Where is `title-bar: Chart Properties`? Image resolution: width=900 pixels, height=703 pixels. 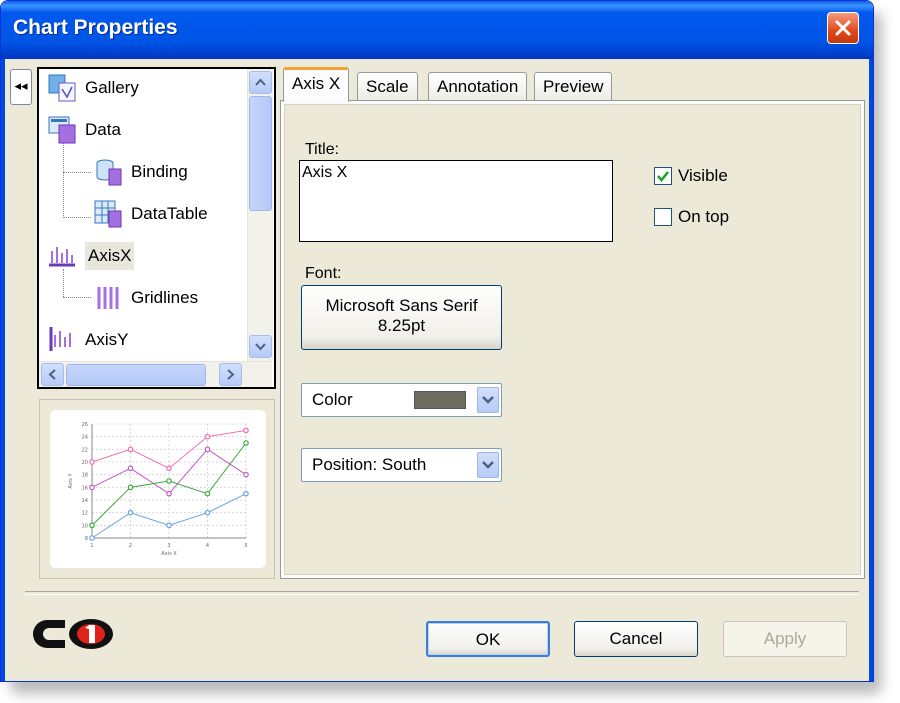
title-bar: Chart Properties is located at coordinates (437, 30).